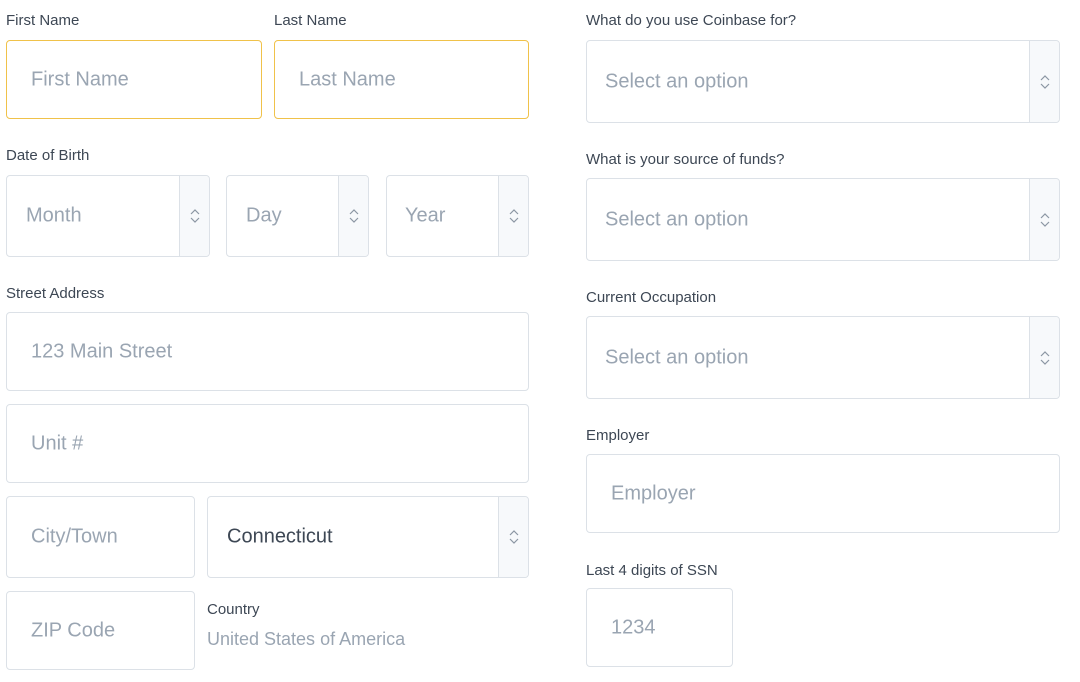  Describe the element at coordinates (823, 219) in the screenshot. I see `funds-select: Select an option` at that location.